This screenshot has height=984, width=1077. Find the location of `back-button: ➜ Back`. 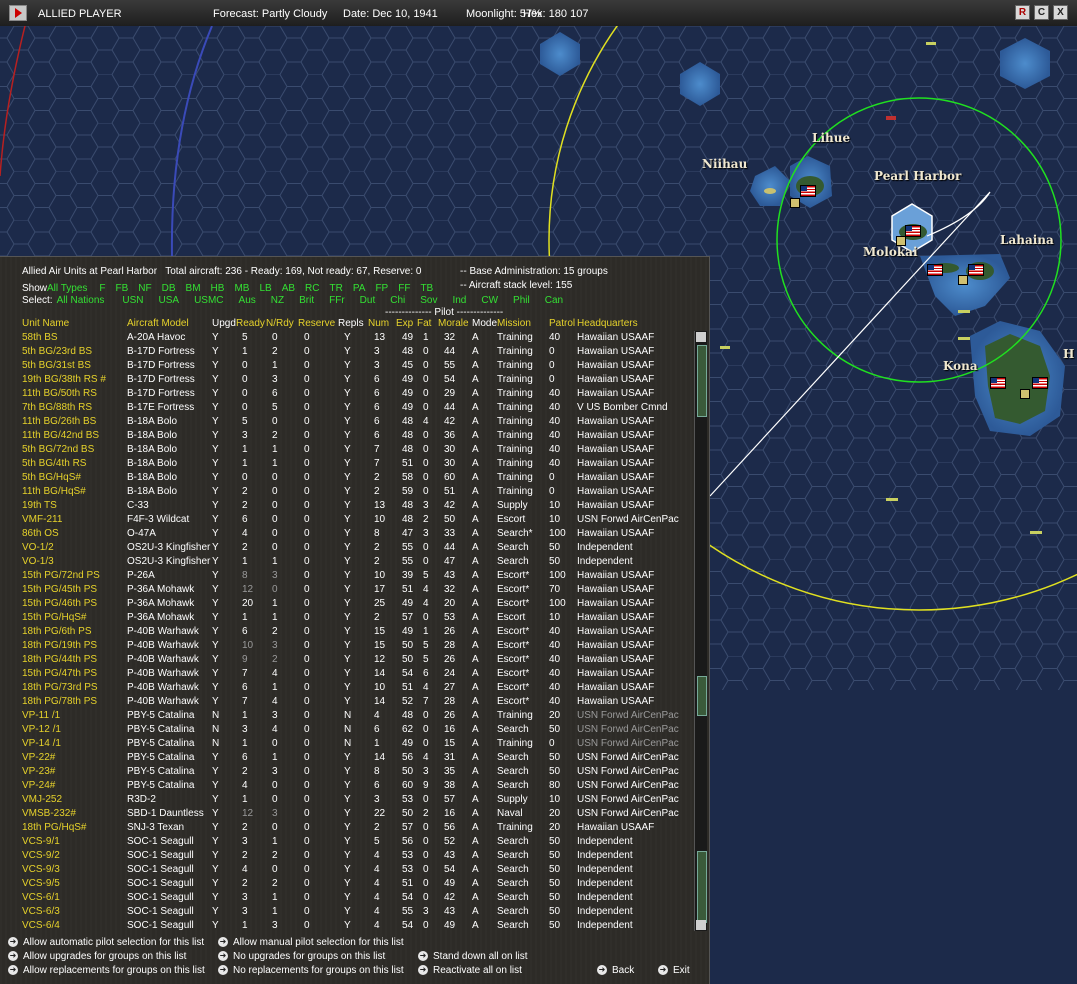

back-button: ➜ Back is located at coordinates (615, 970).